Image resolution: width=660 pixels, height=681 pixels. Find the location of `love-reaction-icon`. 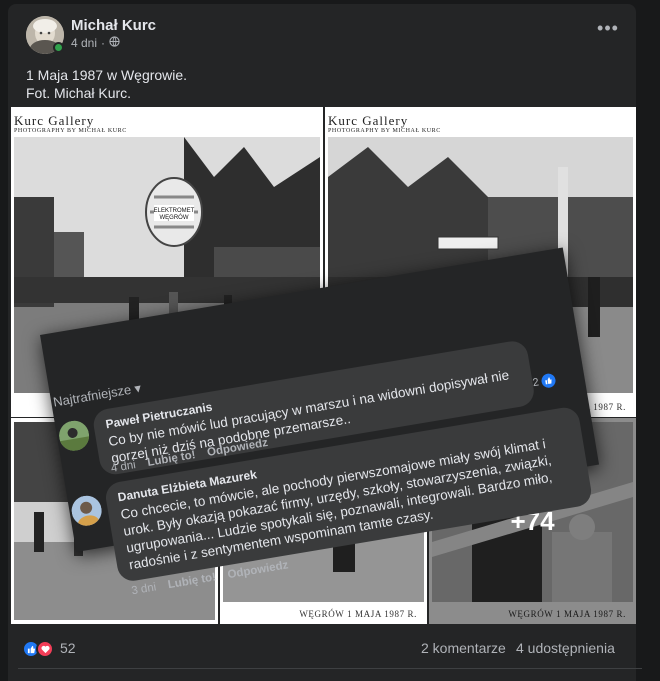

love-reaction-icon is located at coordinates (45, 649).